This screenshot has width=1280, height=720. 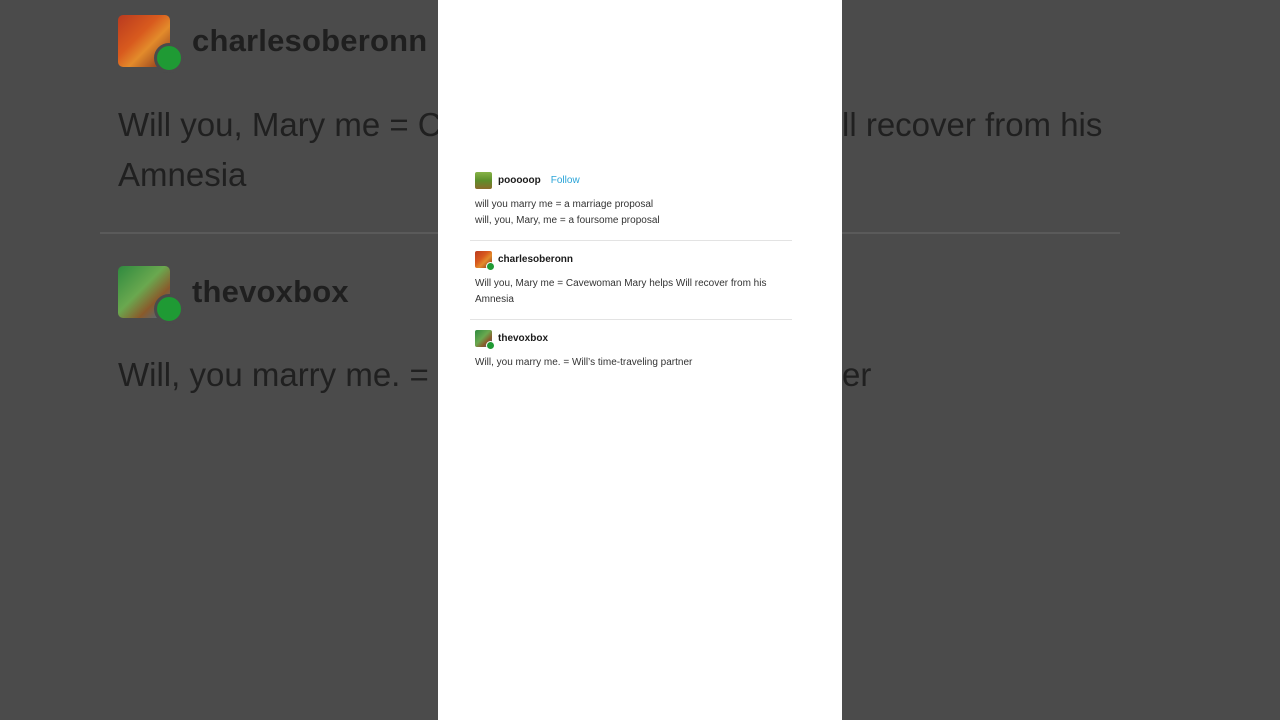 I want to click on background-post-text-tail: er, so click(x=857, y=374).